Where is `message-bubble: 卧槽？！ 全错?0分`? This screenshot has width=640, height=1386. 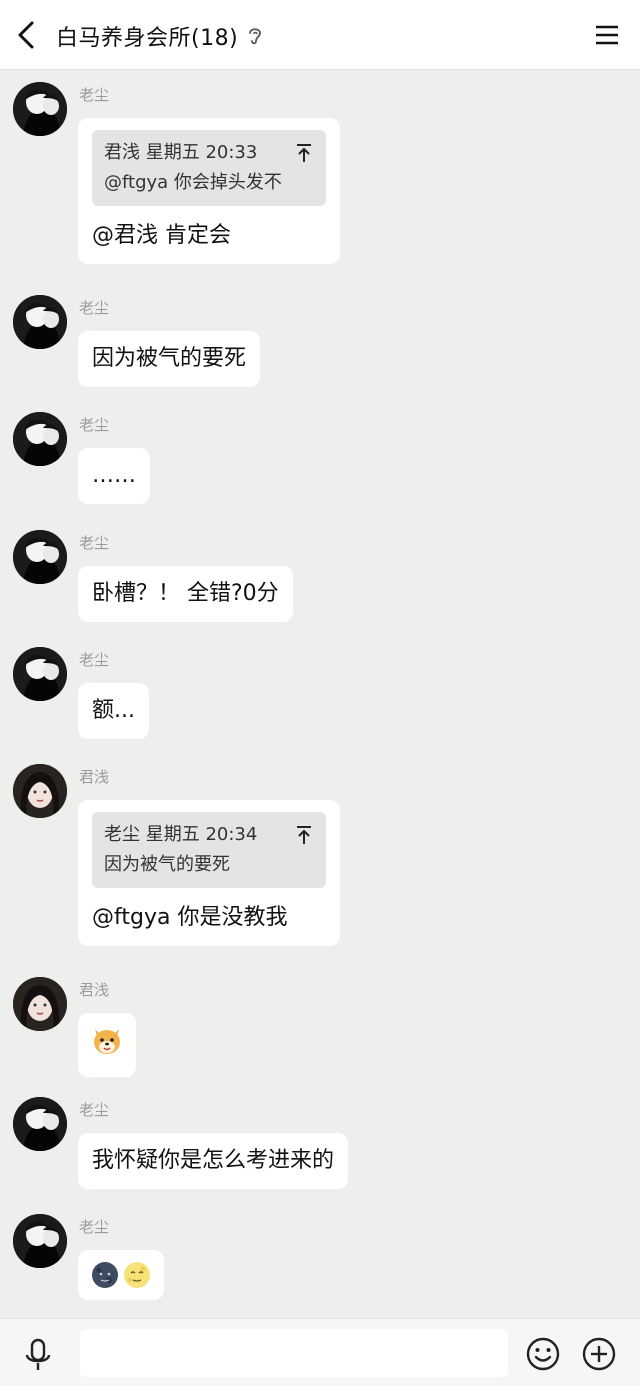
message-bubble: 卧槽？！ 全错?0分 is located at coordinates (185, 594).